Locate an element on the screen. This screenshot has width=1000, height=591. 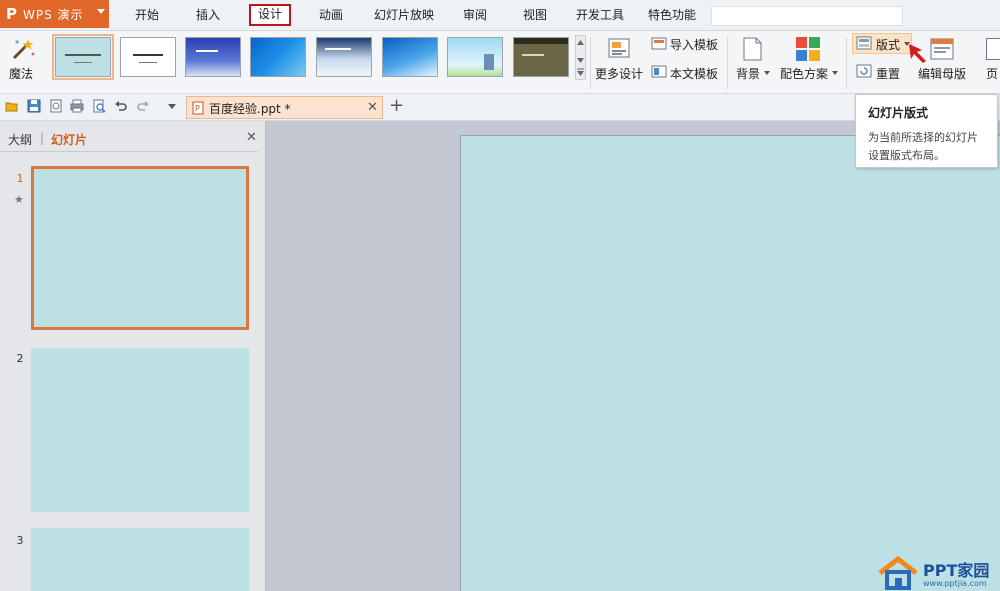
reset-icon is located at coordinates (864, 71).